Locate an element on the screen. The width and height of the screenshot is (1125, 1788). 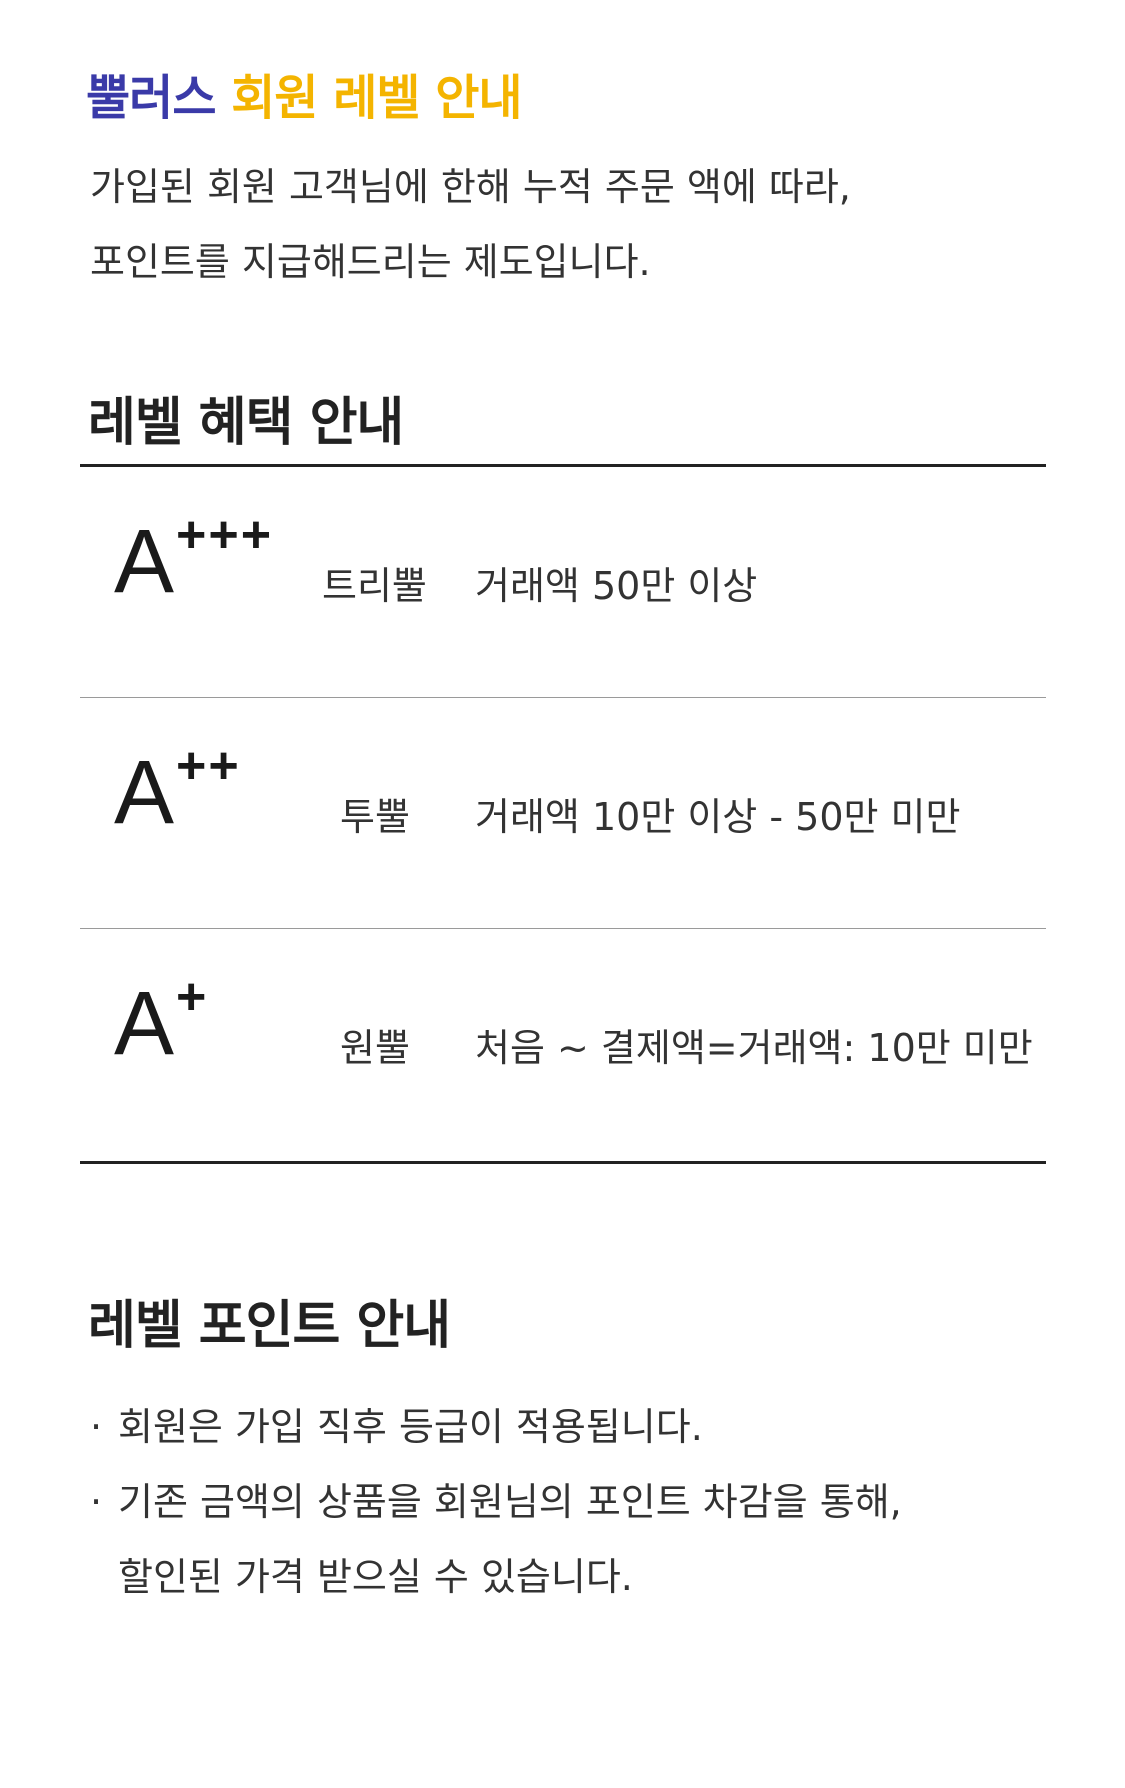
note-item: · 회원은 가입 직후 등급이 적용됩니다. is located at coordinates (496, 1427).